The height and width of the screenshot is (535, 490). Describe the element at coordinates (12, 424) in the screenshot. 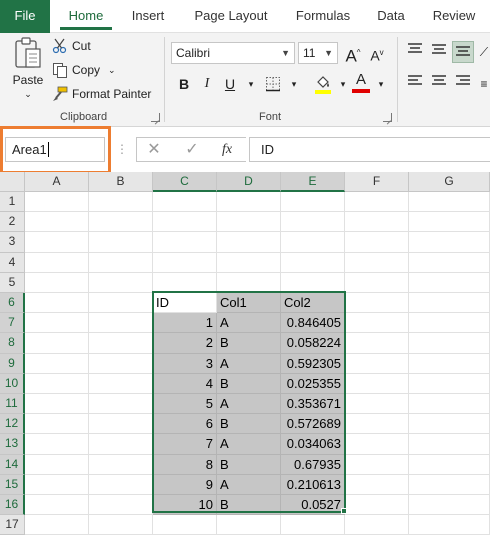

I see `row-header: 12` at that location.